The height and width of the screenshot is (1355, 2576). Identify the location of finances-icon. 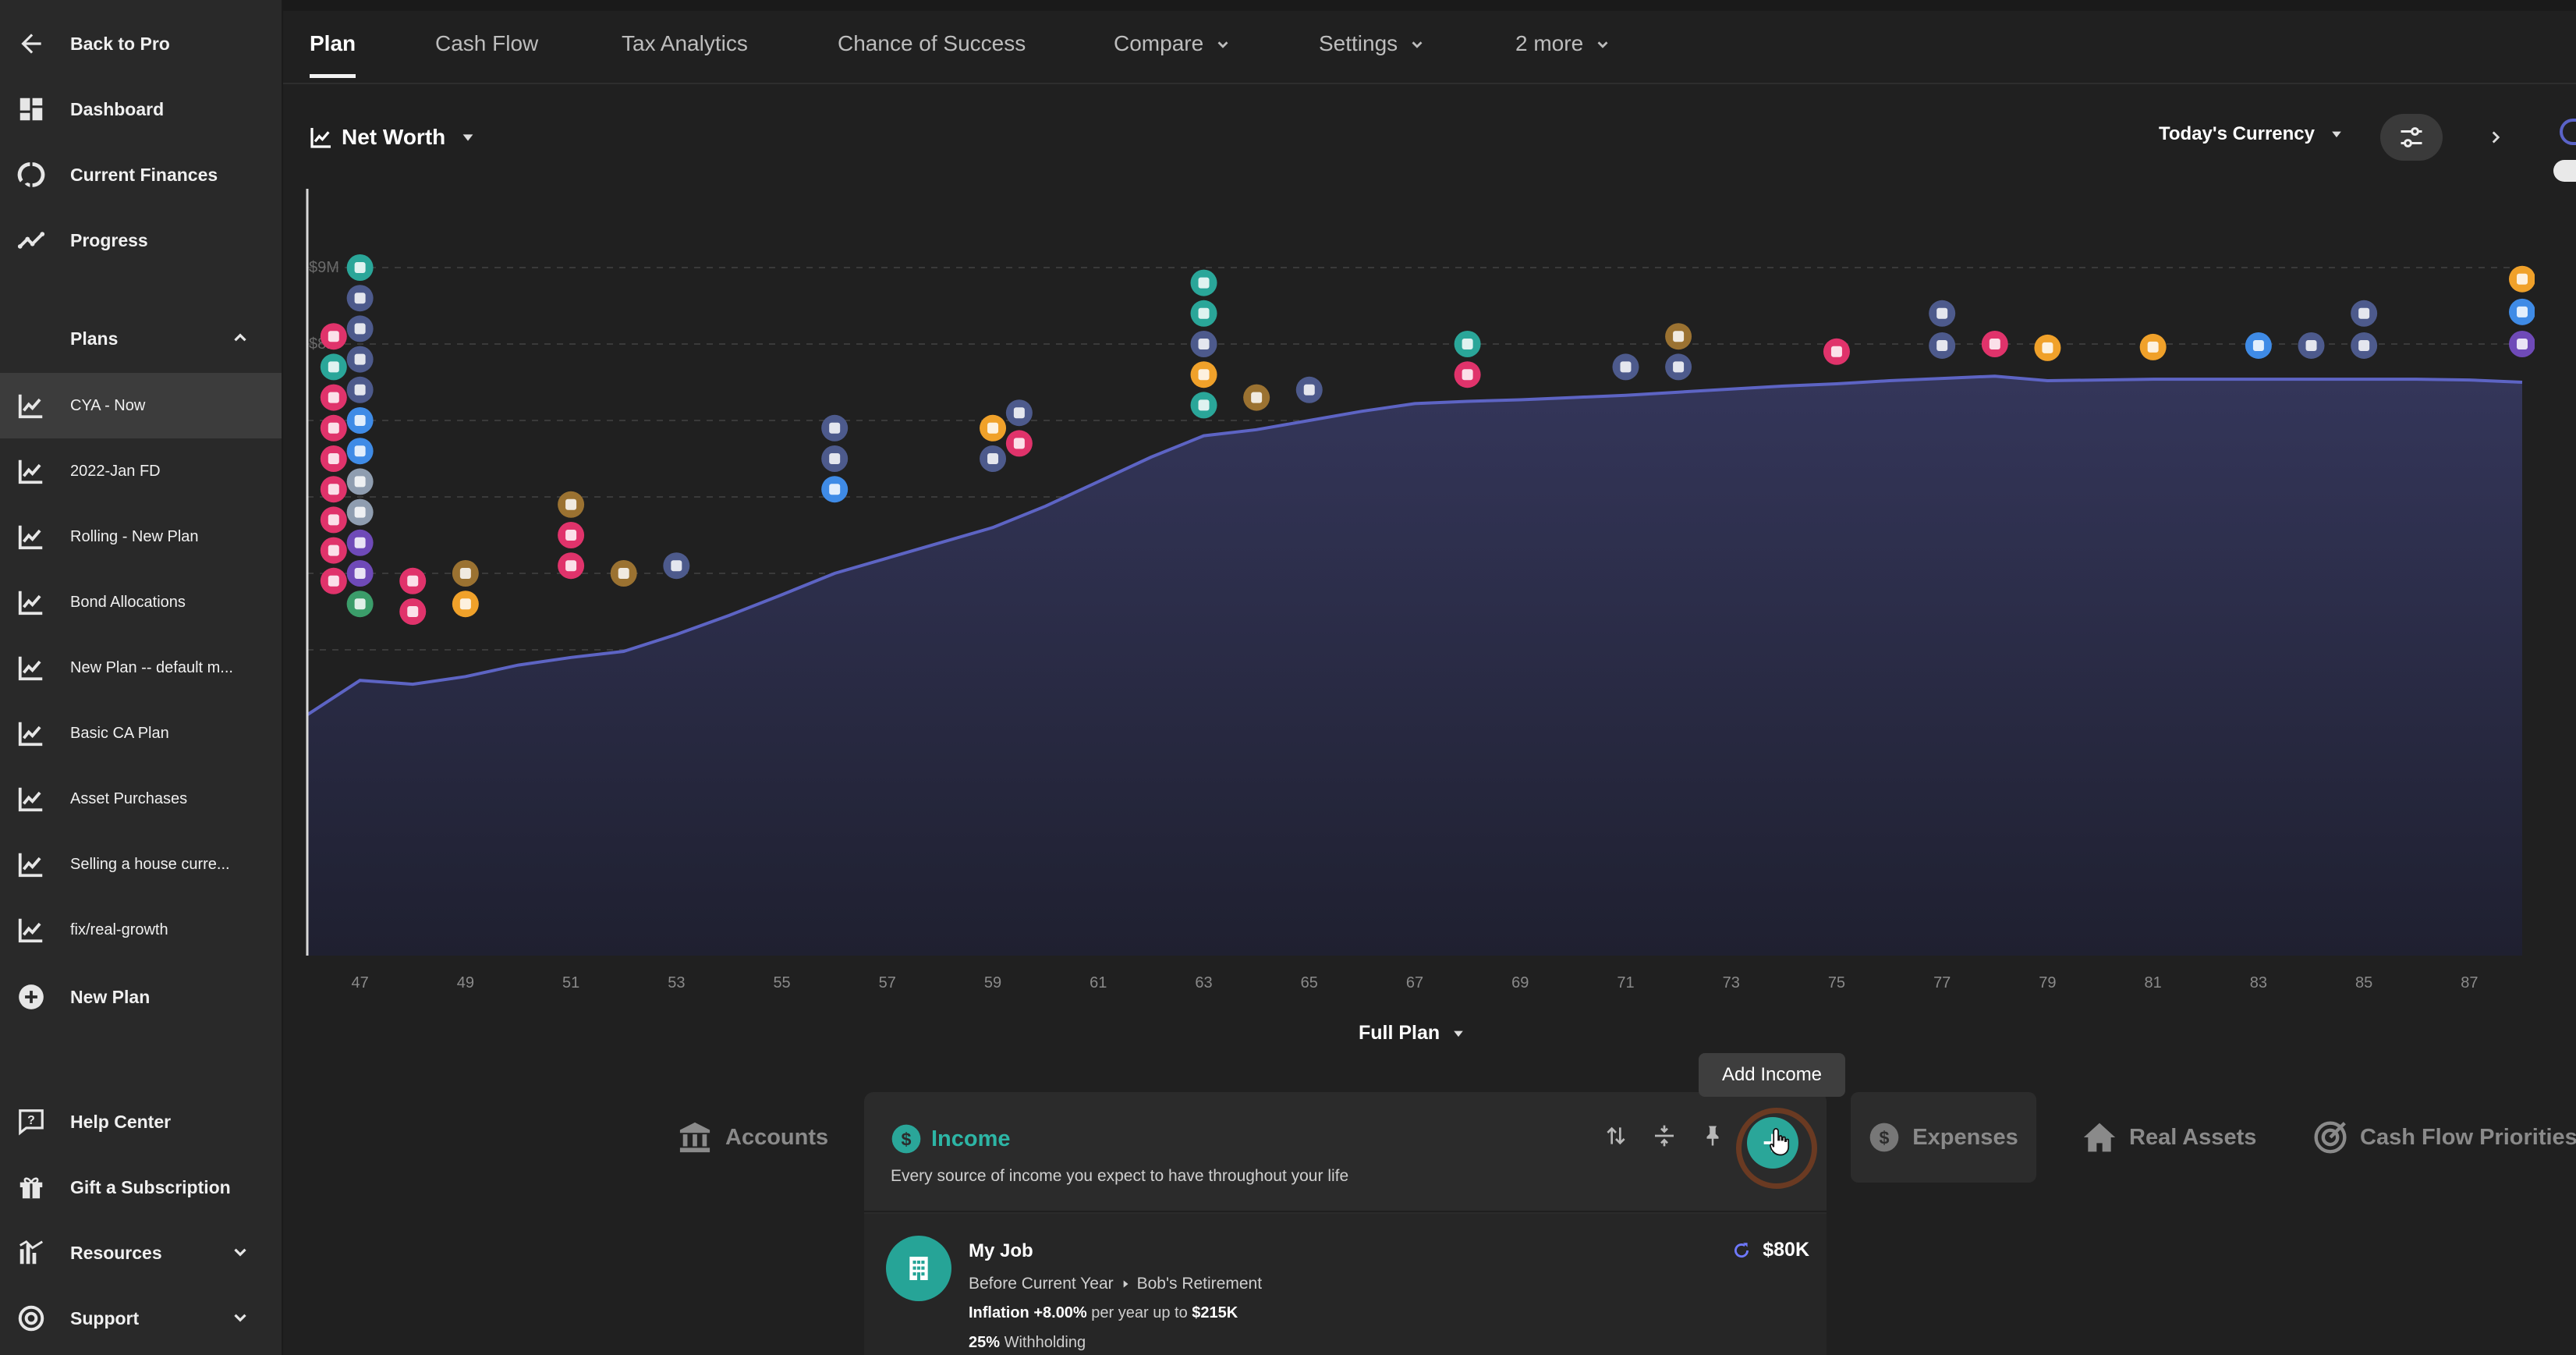
(31, 174).